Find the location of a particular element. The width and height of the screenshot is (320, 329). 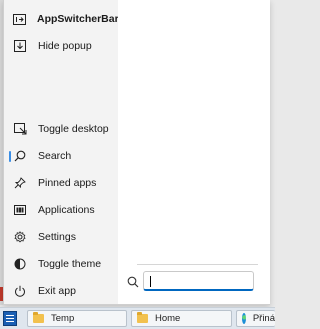

taskbar: Temp Home Přiná is located at coordinates (137, 318).